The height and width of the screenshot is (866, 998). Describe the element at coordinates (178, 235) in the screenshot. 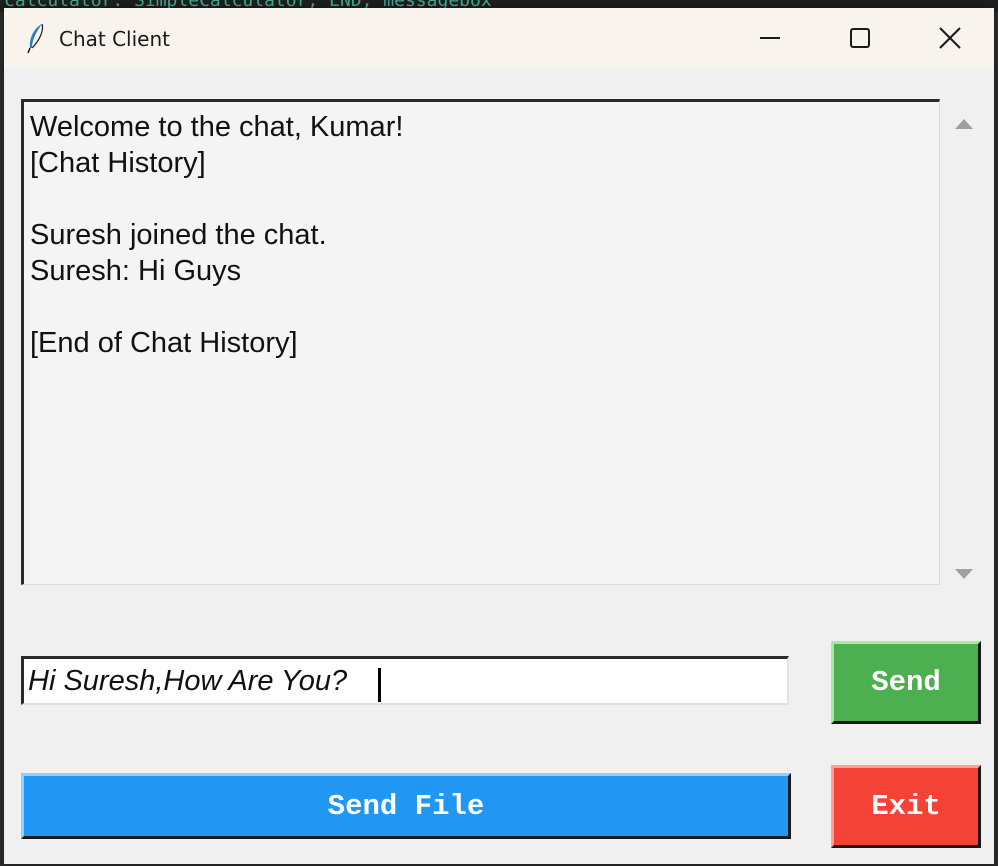

I see `chat-line: Suresh joined the chat.` at that location.